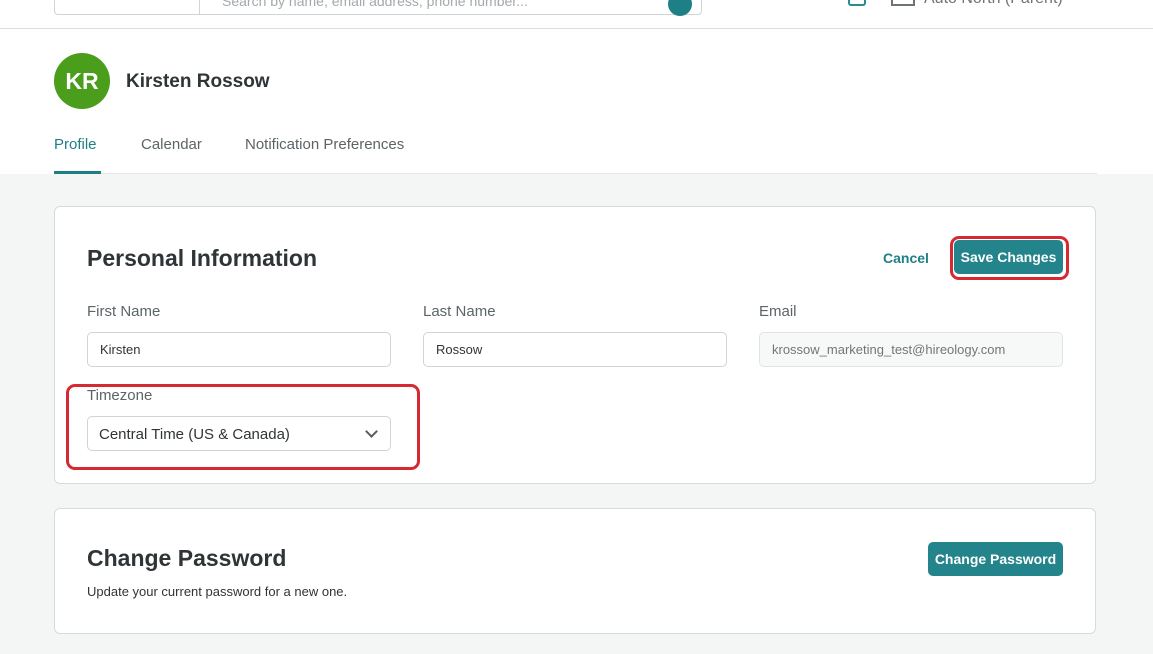 This screenshot has height=654, width=1153. What do you see at coordinates (459, 311) in the screenshot?
I see `last-name-label: Last Name` at bounding box center [459, 311].